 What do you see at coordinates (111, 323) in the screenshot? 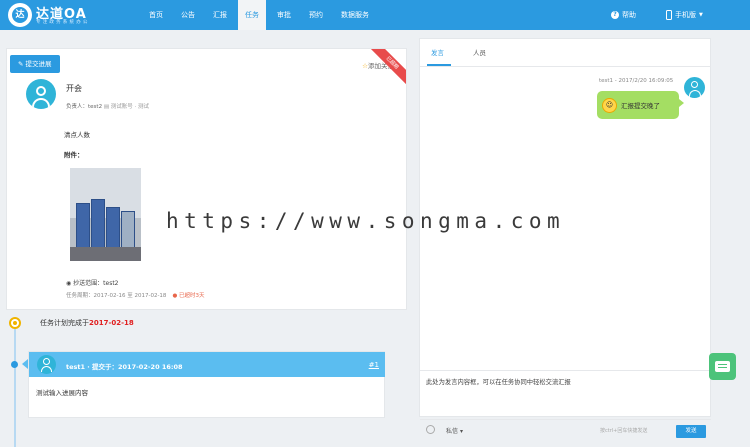
I see `plan-date: 2017-02-18` at bounding box center [111, 323].